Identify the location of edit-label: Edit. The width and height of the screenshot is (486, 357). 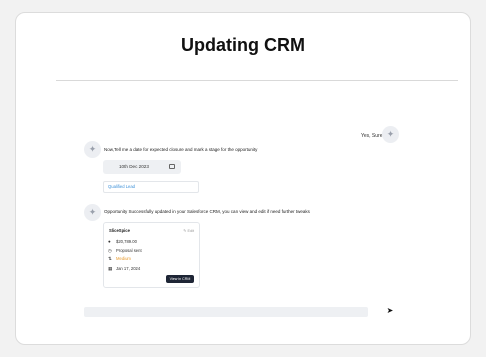
(190, 231).